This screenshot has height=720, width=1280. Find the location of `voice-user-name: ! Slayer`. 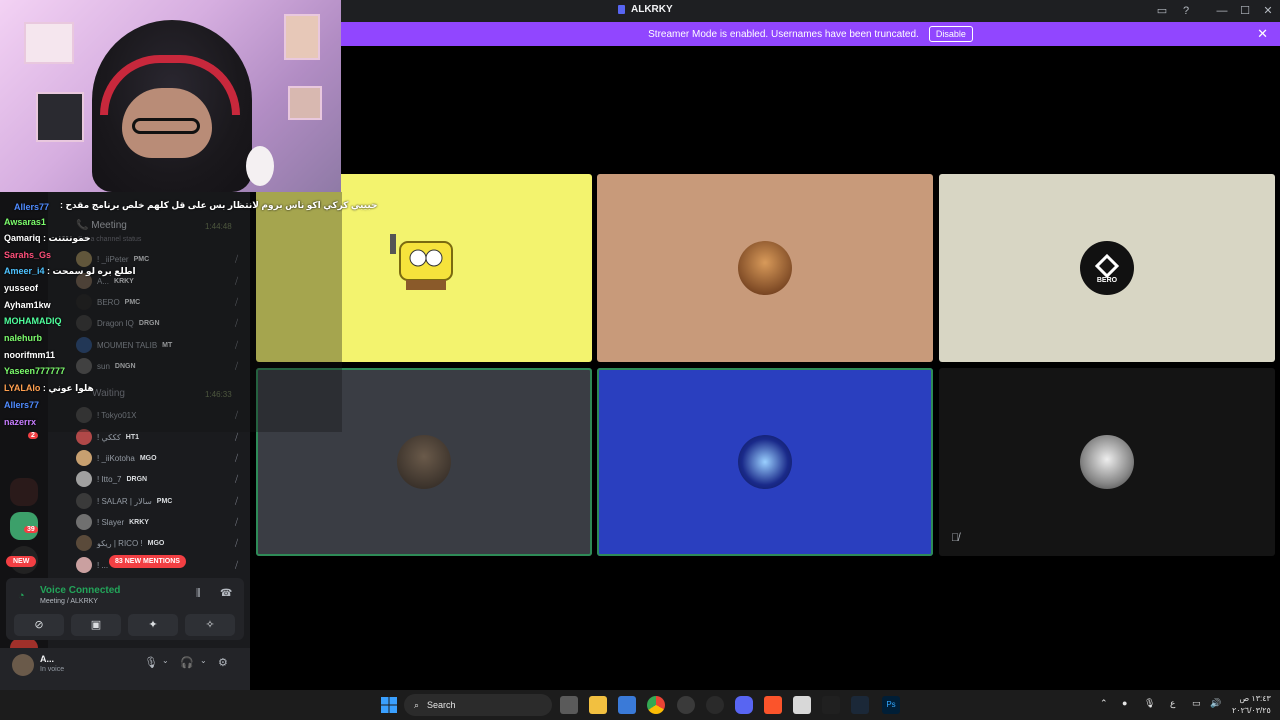

voice-user-name: ! Slayer is located at coordinates (111, 522).